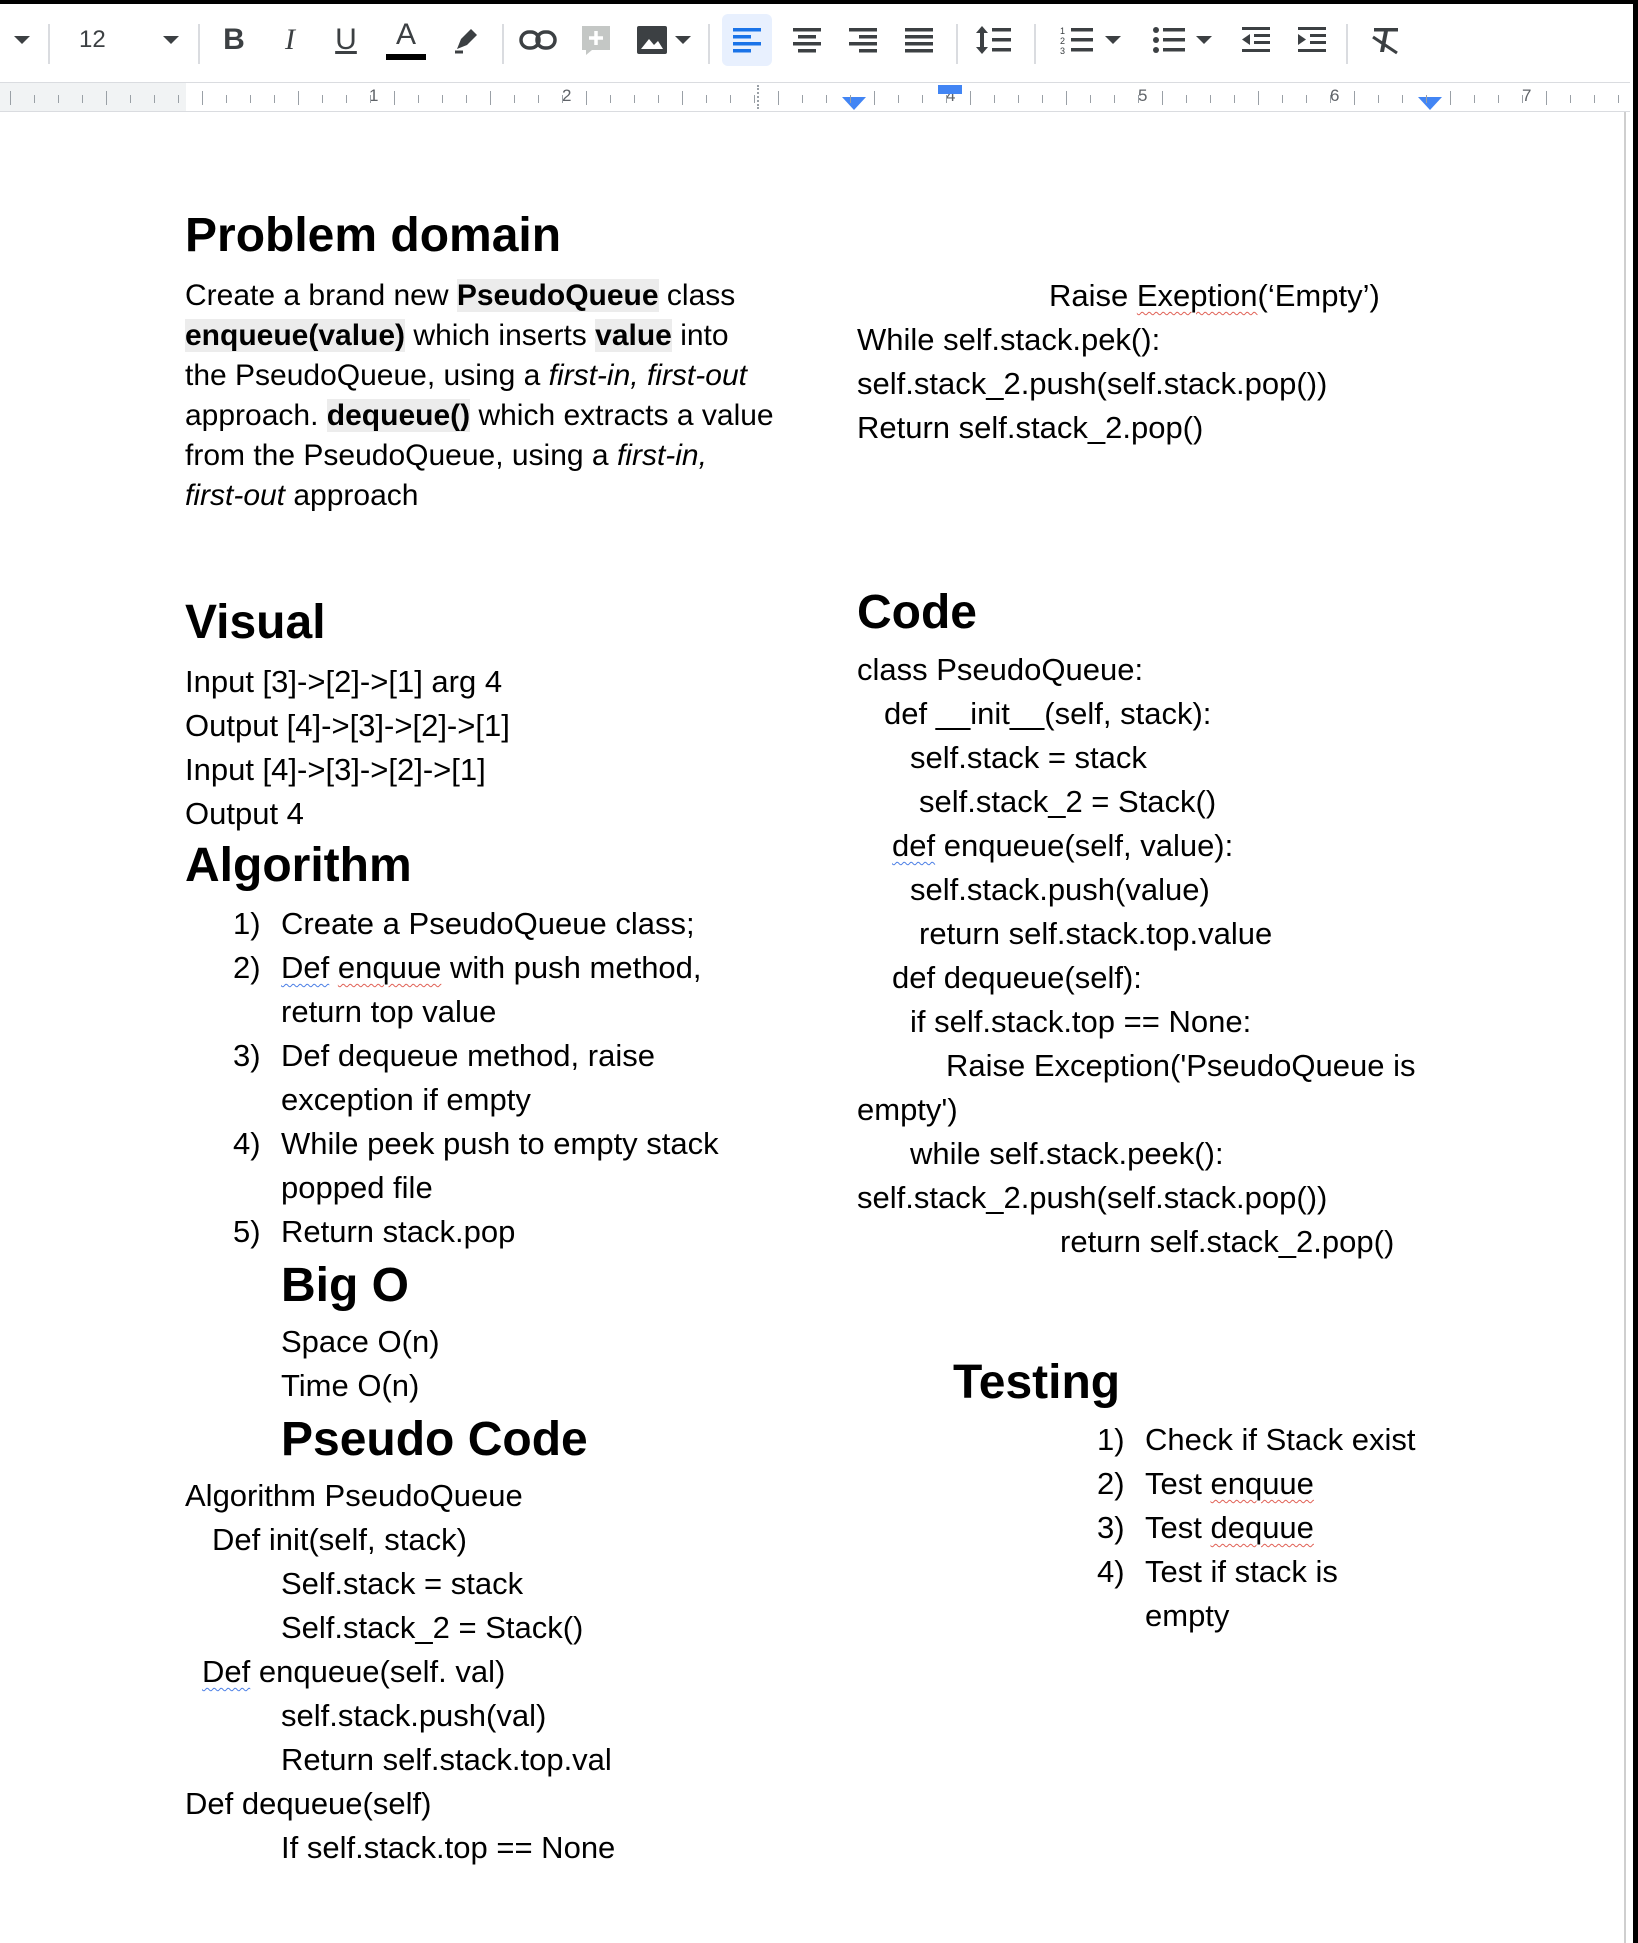 Image resolution: width=1638 pixels, height=1943 pixels. What do you see at coordinates (854, 103) in the screenshot?
I see `left-indent-marker` at bounding box center [854, 103].